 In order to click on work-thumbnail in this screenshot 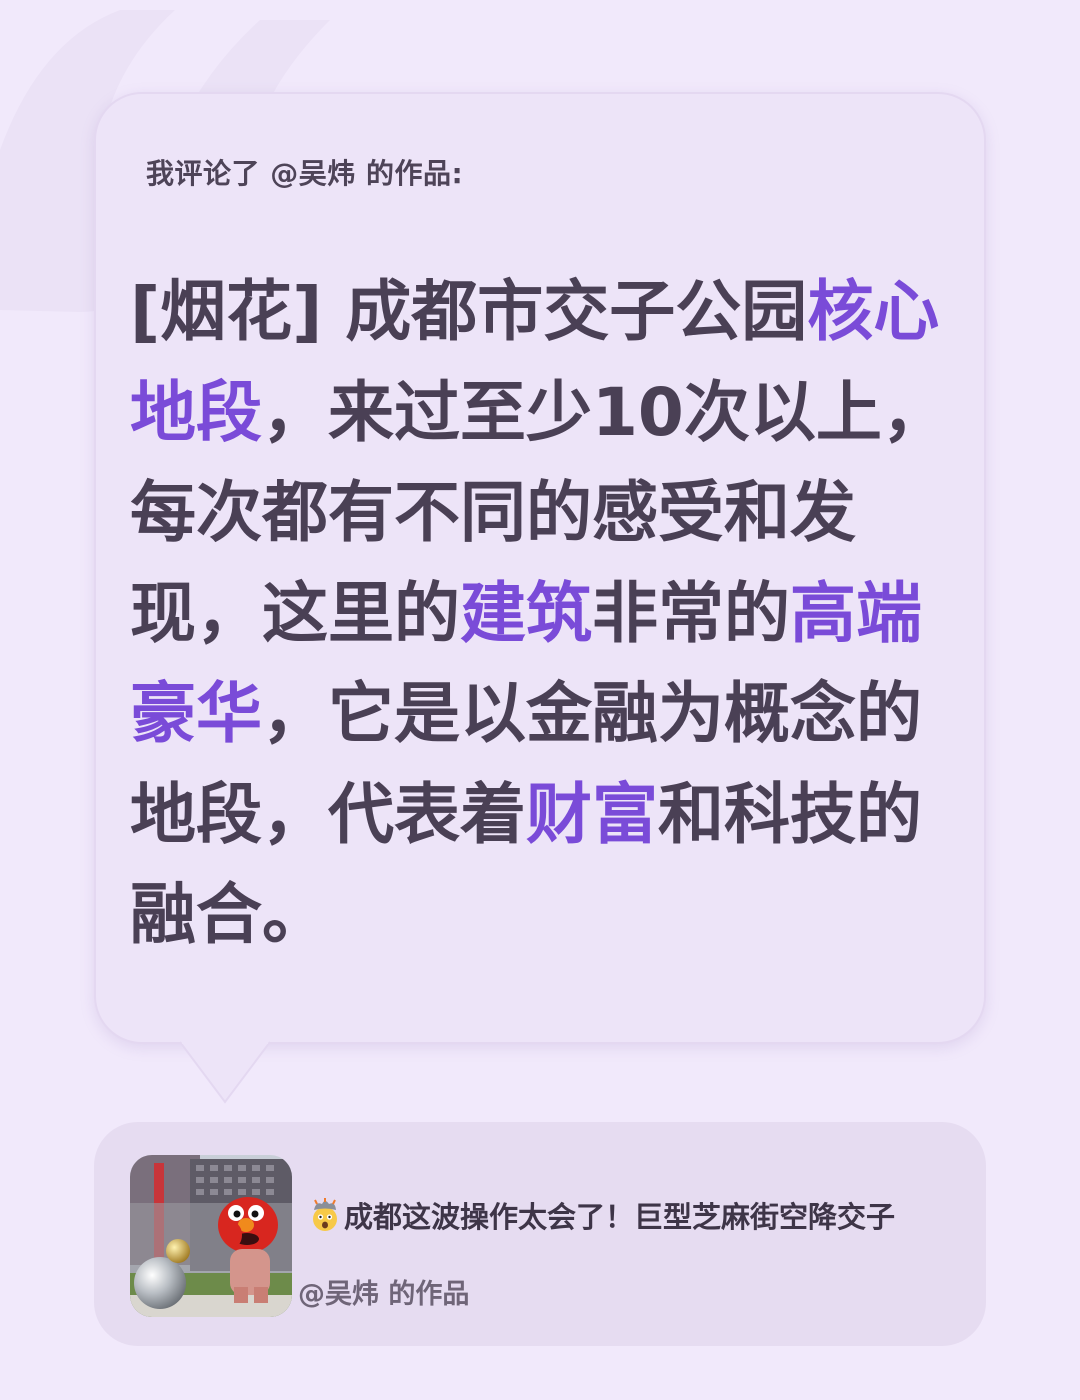, I will do `click(211, 1236)`.